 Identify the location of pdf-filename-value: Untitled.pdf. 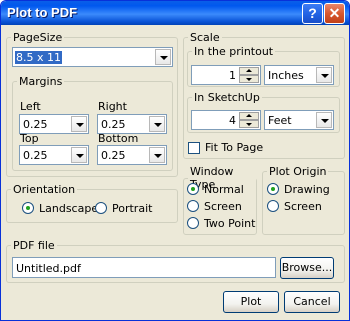
(48, 268).